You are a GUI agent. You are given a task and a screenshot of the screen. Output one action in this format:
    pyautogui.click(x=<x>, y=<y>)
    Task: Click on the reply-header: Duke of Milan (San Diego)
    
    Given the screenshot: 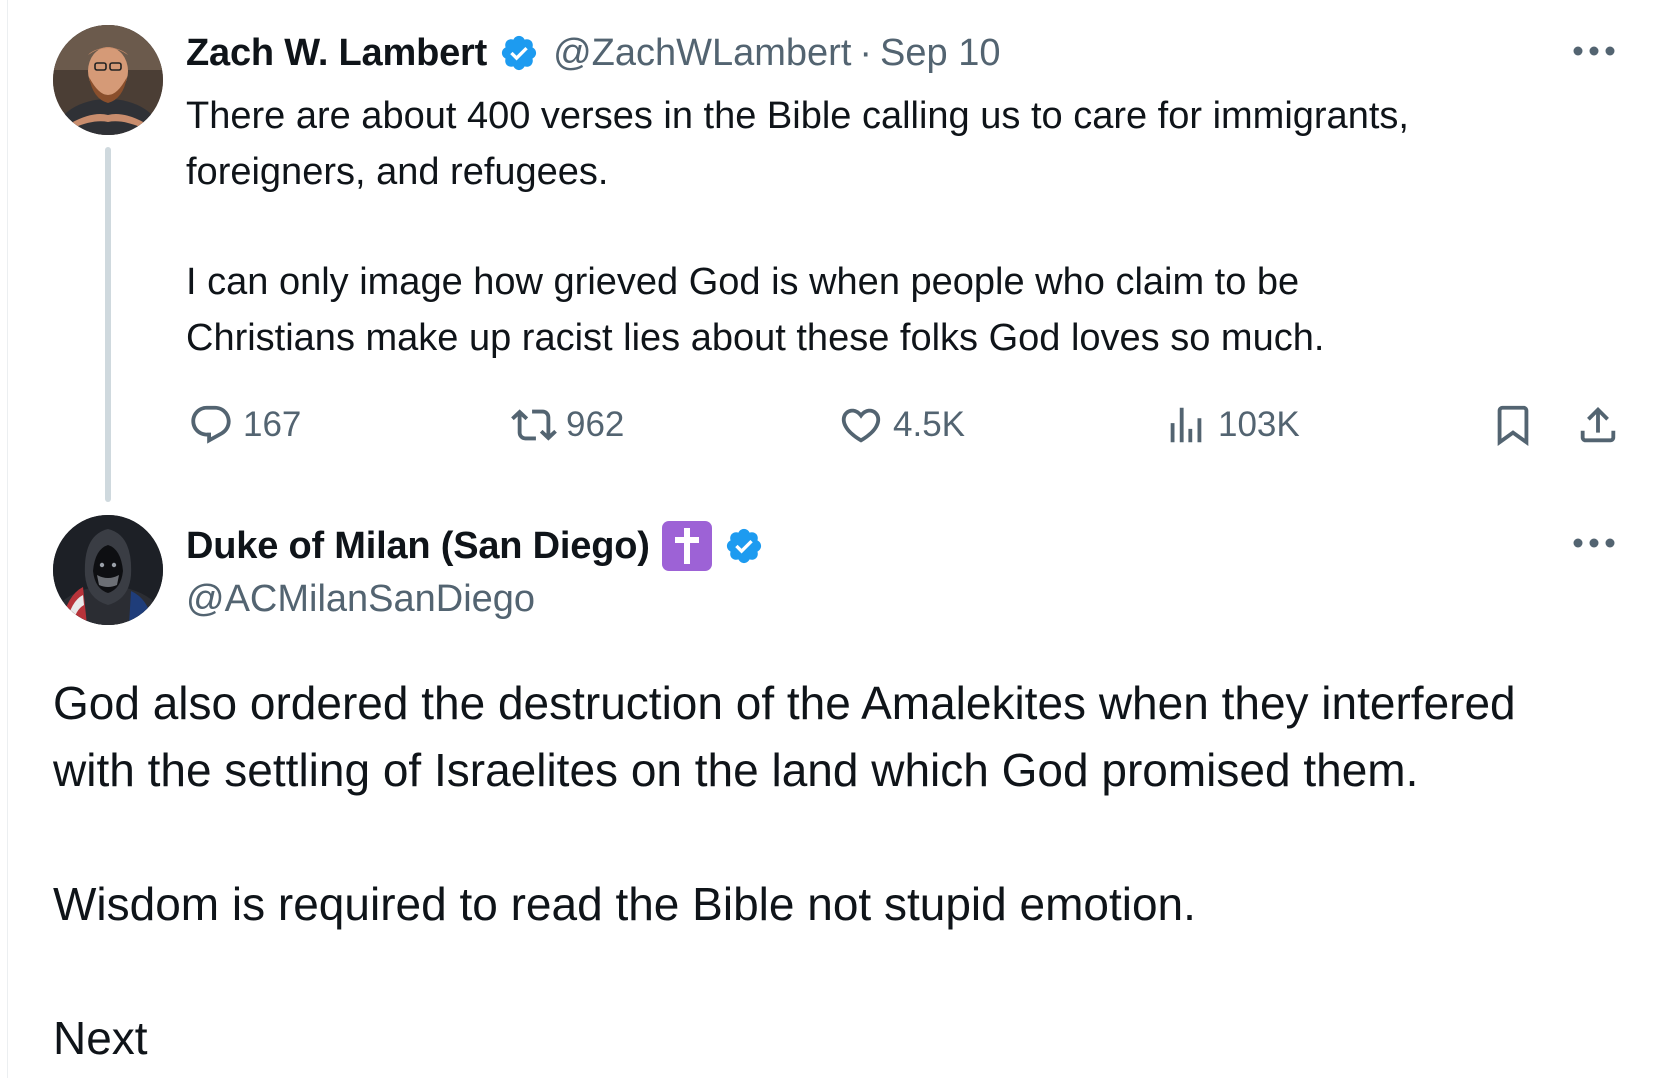 What is the action you would take?
    pyautogui.click(x=475, y=546)
    